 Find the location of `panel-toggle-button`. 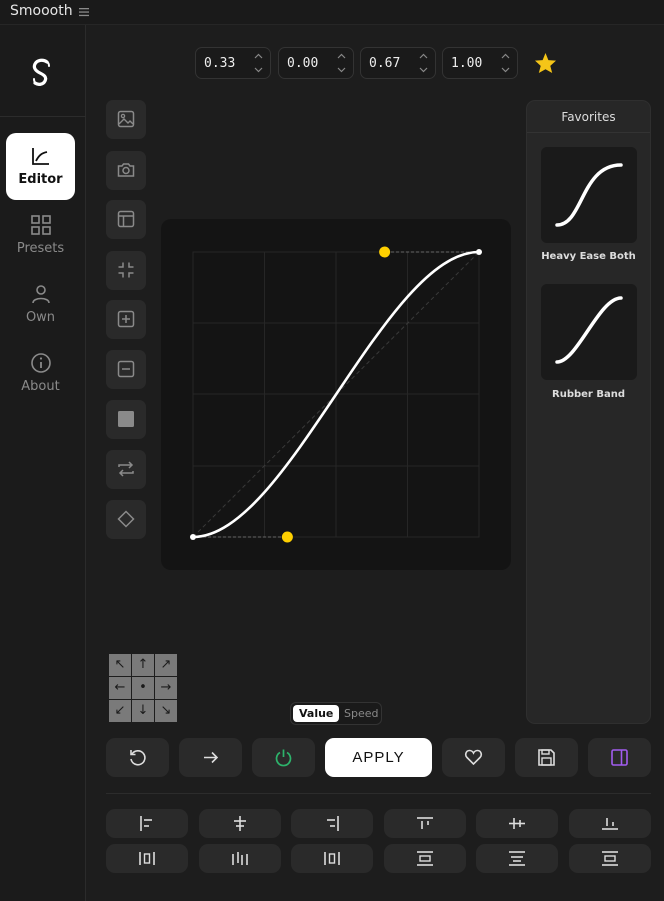

panel-toggle-button is located at coordinates (619, 757).